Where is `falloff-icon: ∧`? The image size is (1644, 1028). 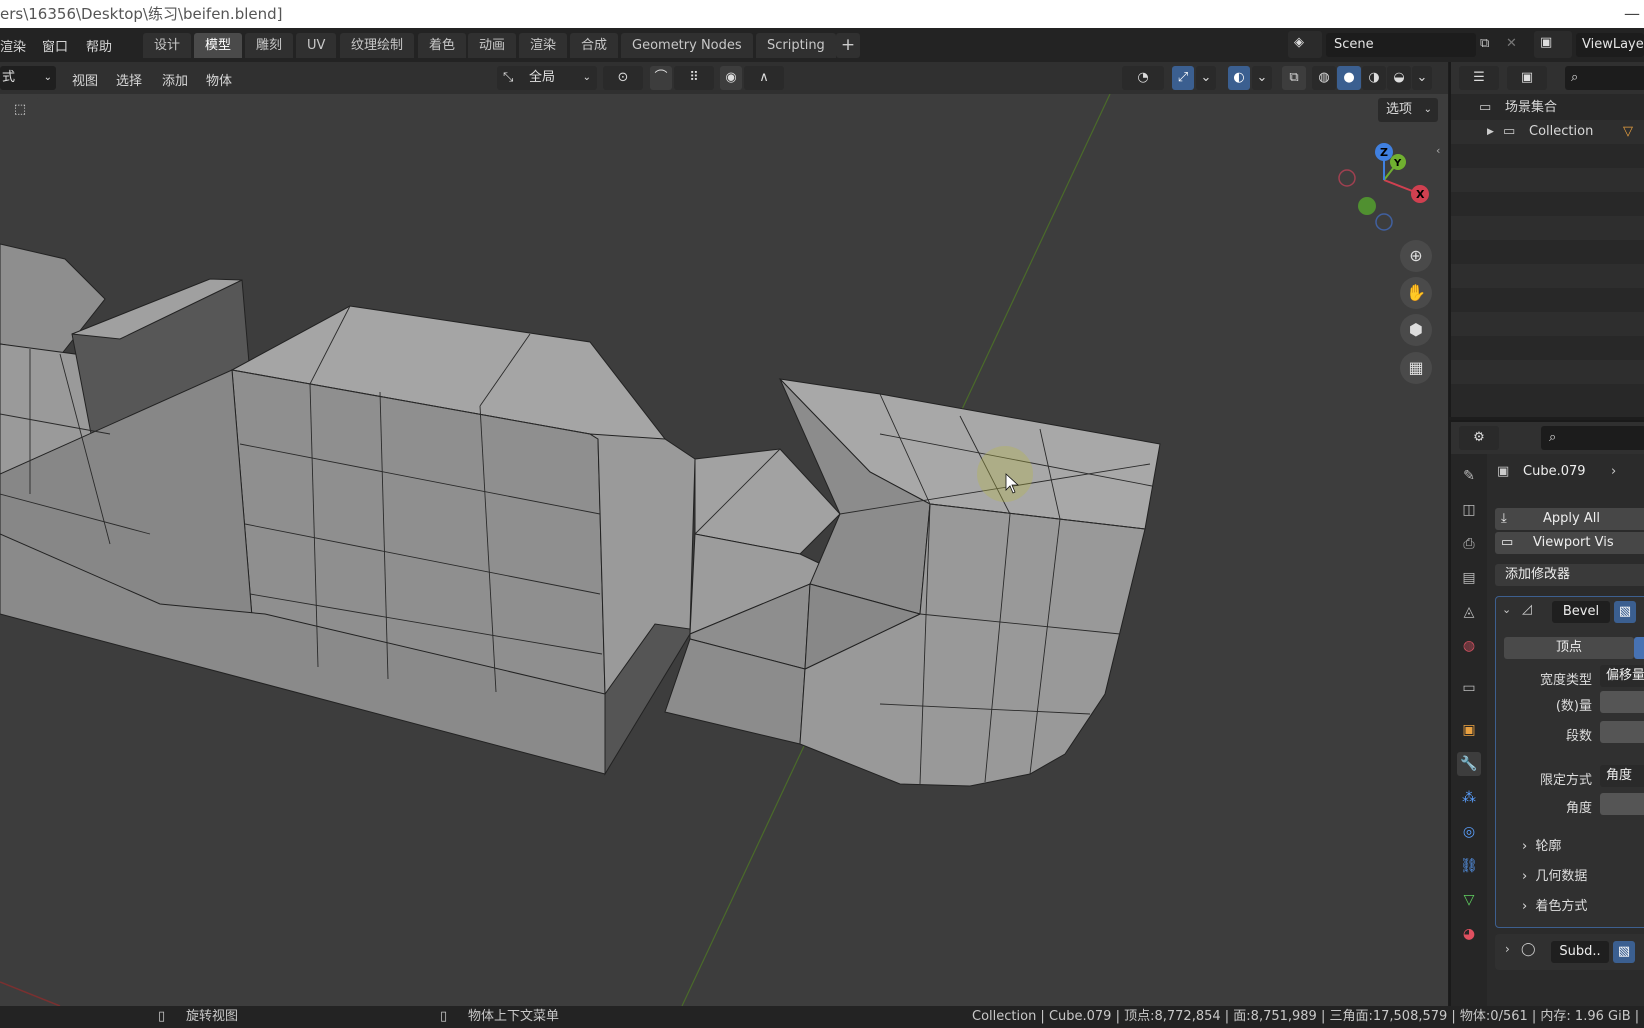 falloff-icon: ∧ is located at coordinates (764, 78).